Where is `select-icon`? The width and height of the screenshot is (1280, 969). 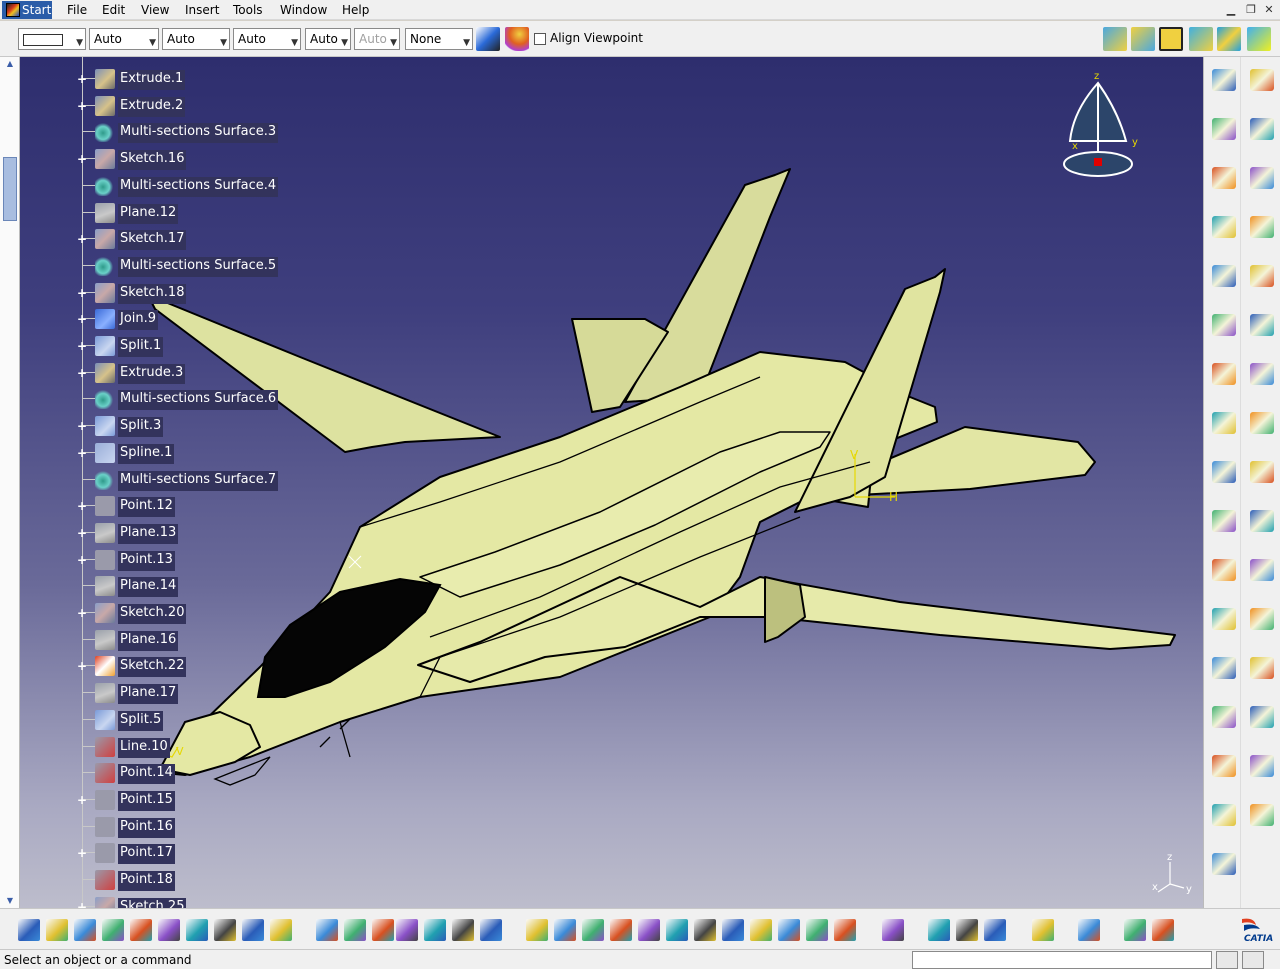
select-icon is located at coordinates (1262, 129).